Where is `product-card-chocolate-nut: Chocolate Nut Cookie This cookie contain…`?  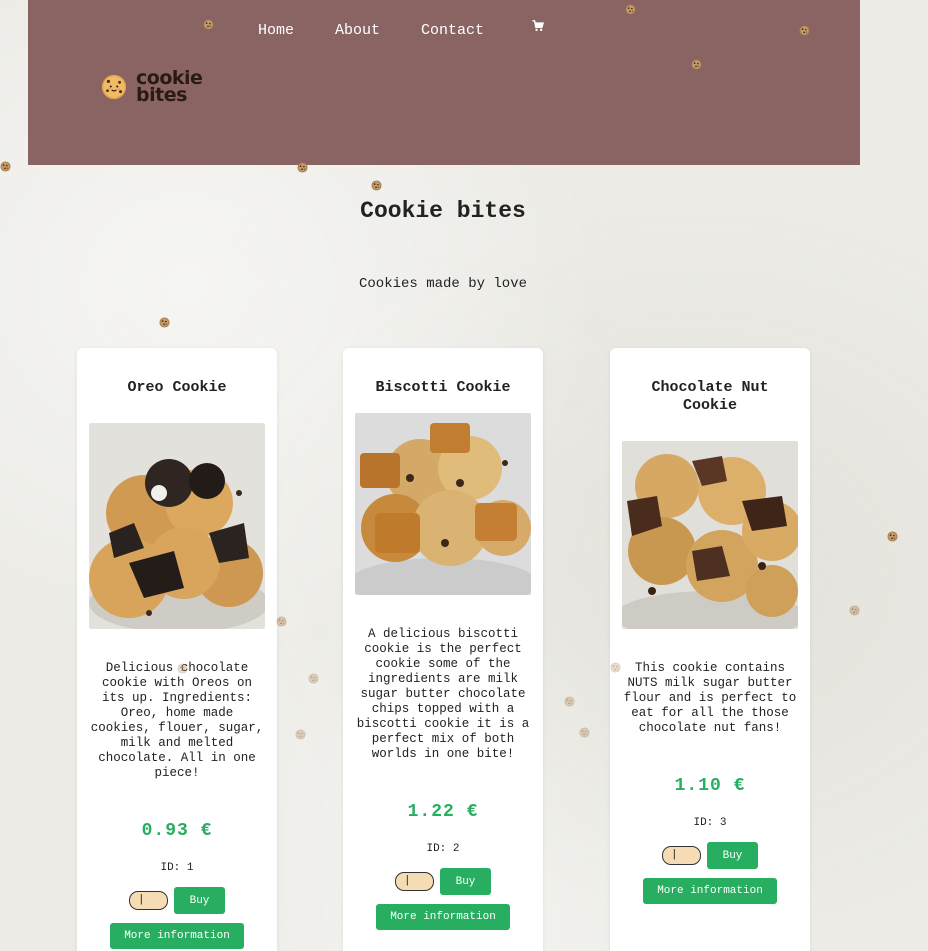
product-card-chocolate-nut: Chocolate Nut Cookie This cookie contain… is located at coordinates (710, 649).